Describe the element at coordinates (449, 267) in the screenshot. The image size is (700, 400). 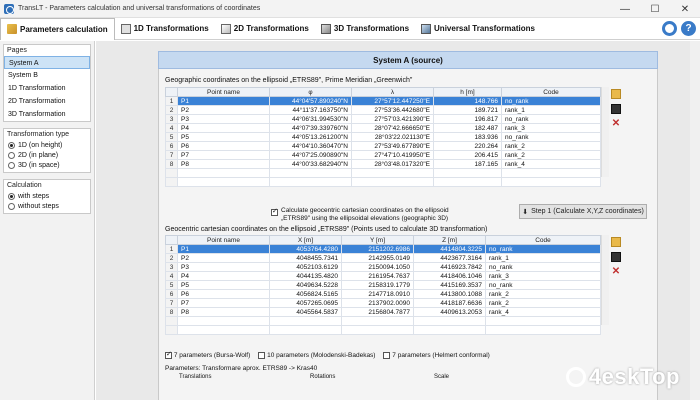
I see `table-cell: 4416923.7842` at that location.